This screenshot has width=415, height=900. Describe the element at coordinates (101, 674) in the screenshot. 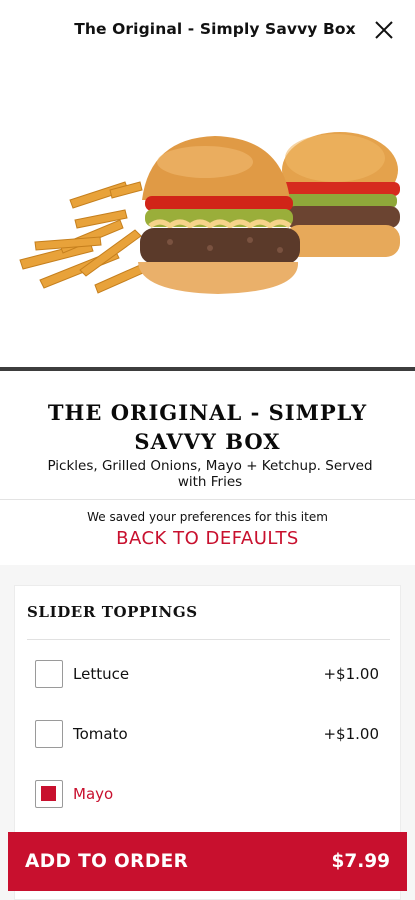

I see `topping-label: Lettuce` at that location.